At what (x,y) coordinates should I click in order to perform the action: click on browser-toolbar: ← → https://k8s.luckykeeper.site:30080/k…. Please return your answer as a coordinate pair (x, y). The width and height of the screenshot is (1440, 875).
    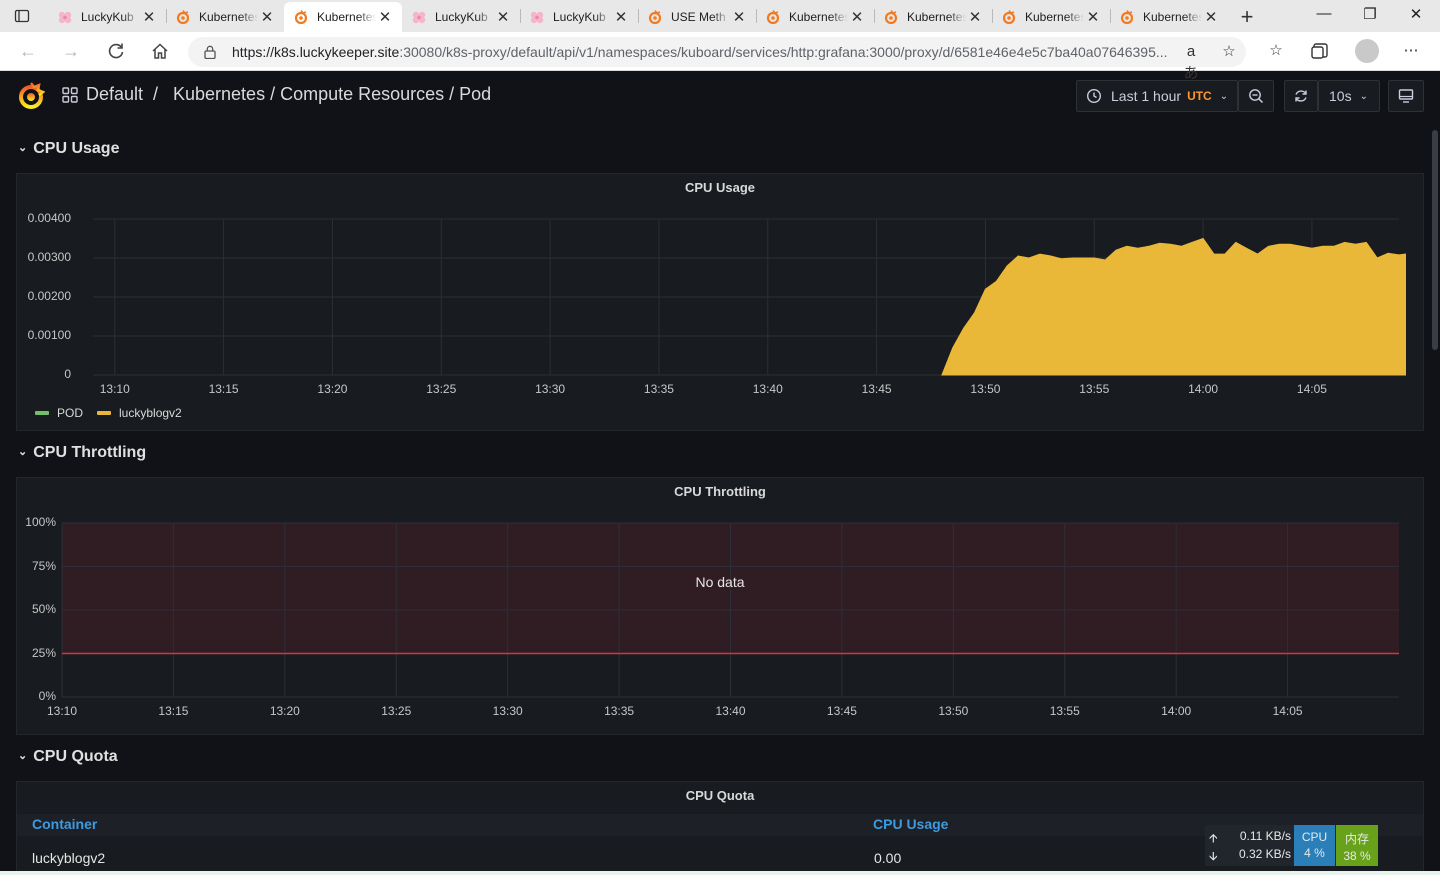
    Looking at the image, I should click on (720, 57).